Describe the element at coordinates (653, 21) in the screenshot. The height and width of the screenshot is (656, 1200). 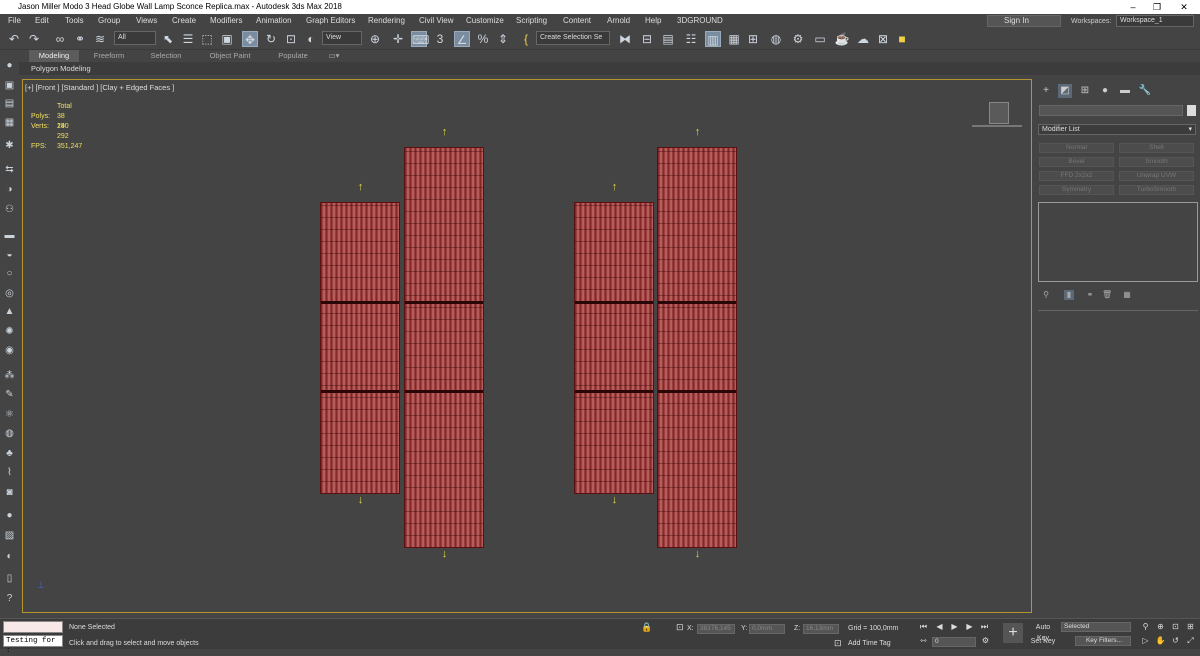
I see `menu-help: Help` at that location.